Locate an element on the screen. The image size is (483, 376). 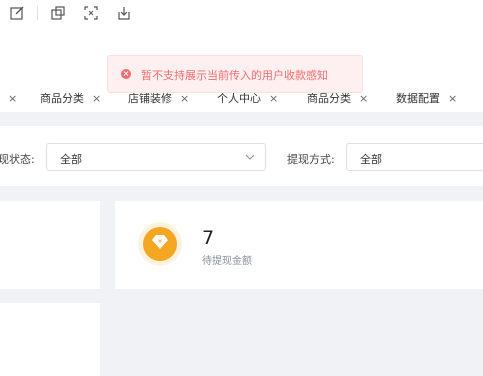
error-toast: × 暂不支持展示当前传入的用户收款感知 is located at coordinates (235, 74).